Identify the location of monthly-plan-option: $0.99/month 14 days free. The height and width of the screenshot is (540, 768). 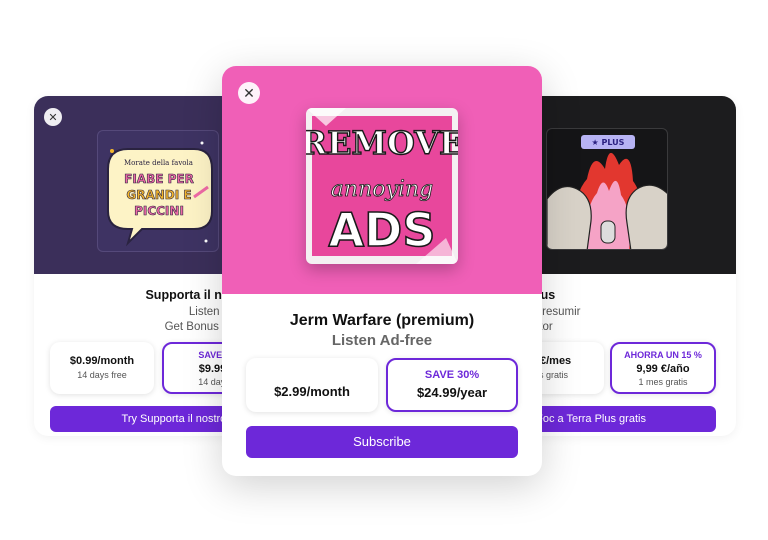
(102, 368).